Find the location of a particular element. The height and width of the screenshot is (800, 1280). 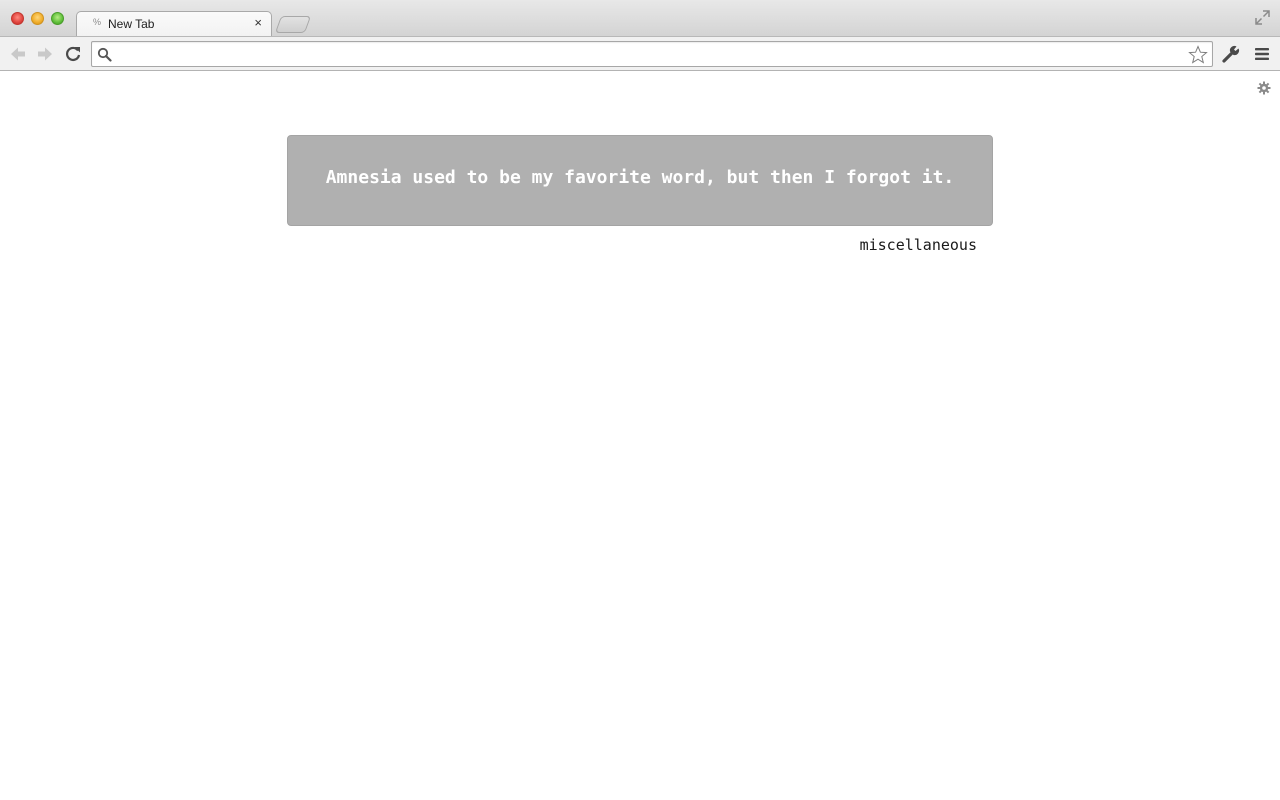

tab-new-tab: % New Tab × is located at coordinates (174, 24).